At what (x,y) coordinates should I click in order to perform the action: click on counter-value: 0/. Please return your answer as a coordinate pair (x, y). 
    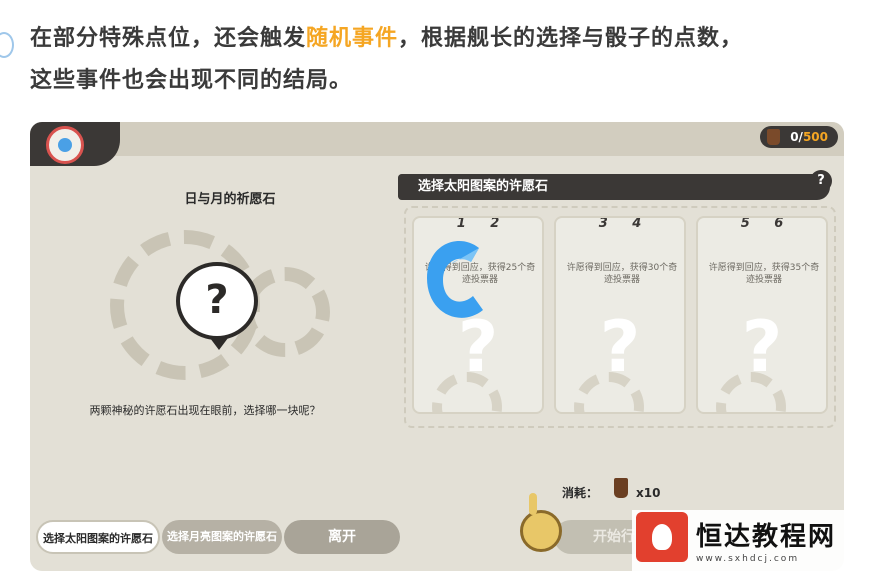
    Looking at the image, I should click on (796, 137).